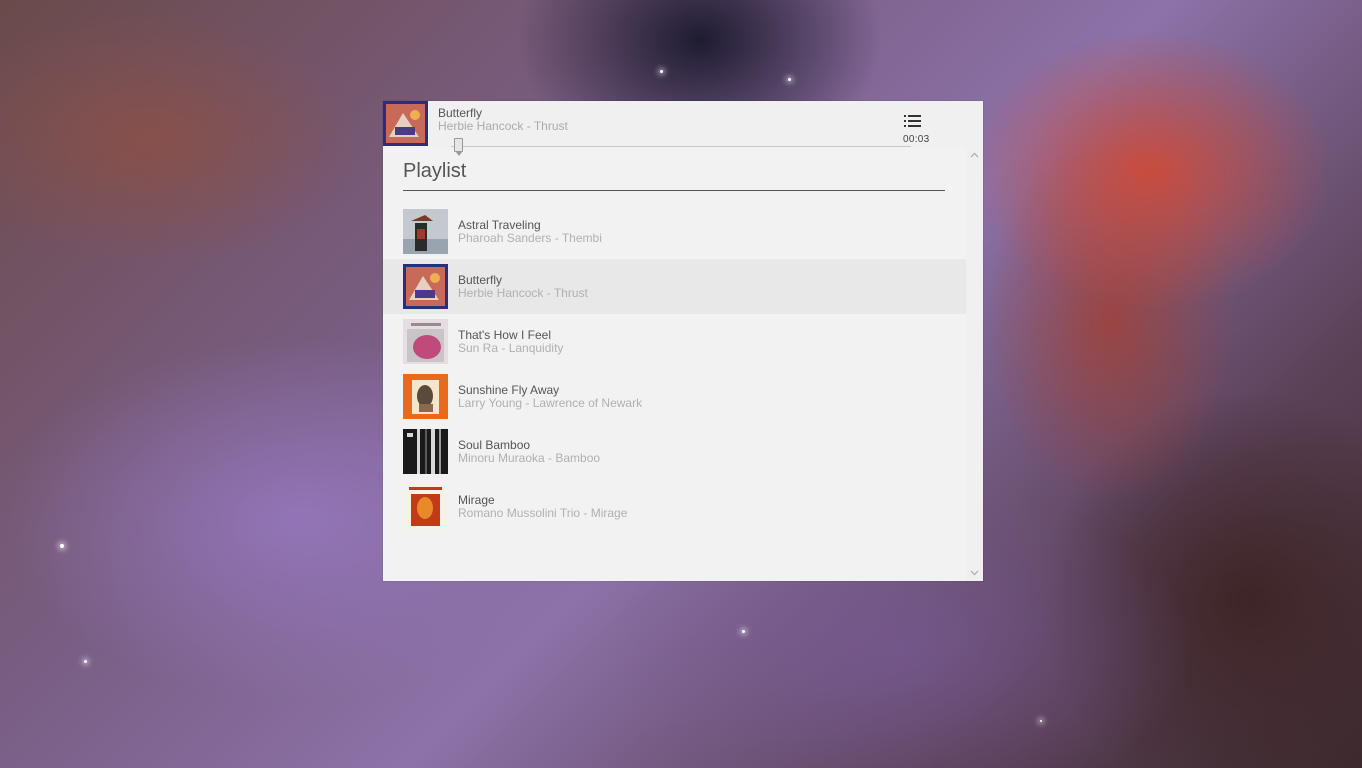 This screenshot has width=1362, height=768. Describe the element at coordinates (974, 155) in the screenshot. I see `chevron-up-icon` at that location.